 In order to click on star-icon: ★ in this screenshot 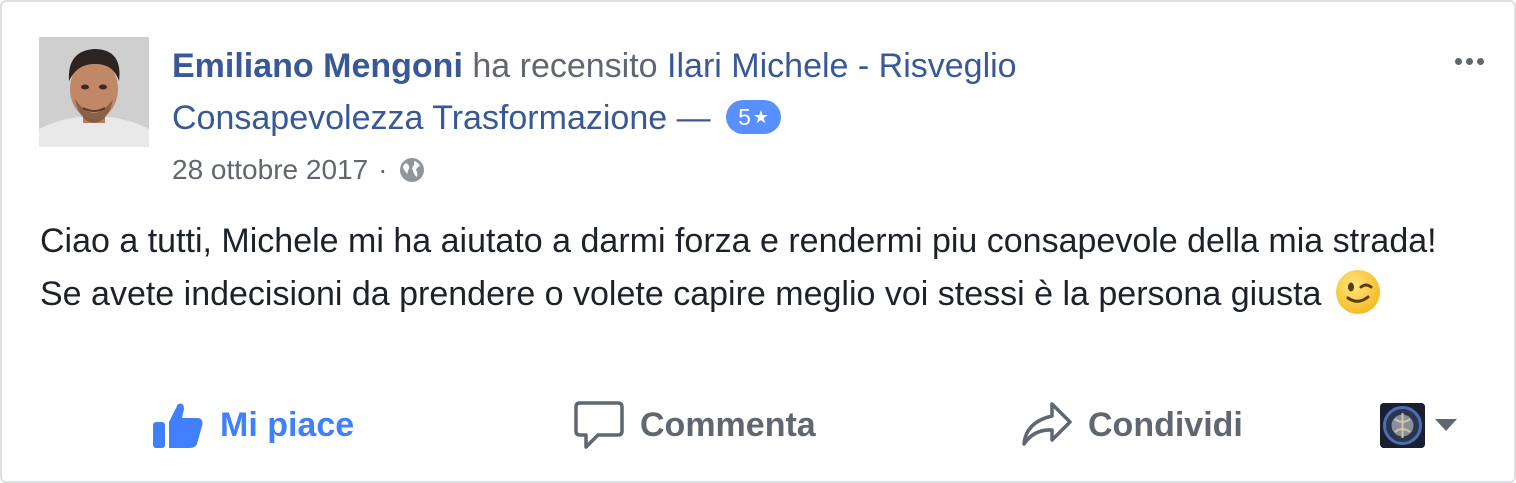, I will do `click(760, 117)`.